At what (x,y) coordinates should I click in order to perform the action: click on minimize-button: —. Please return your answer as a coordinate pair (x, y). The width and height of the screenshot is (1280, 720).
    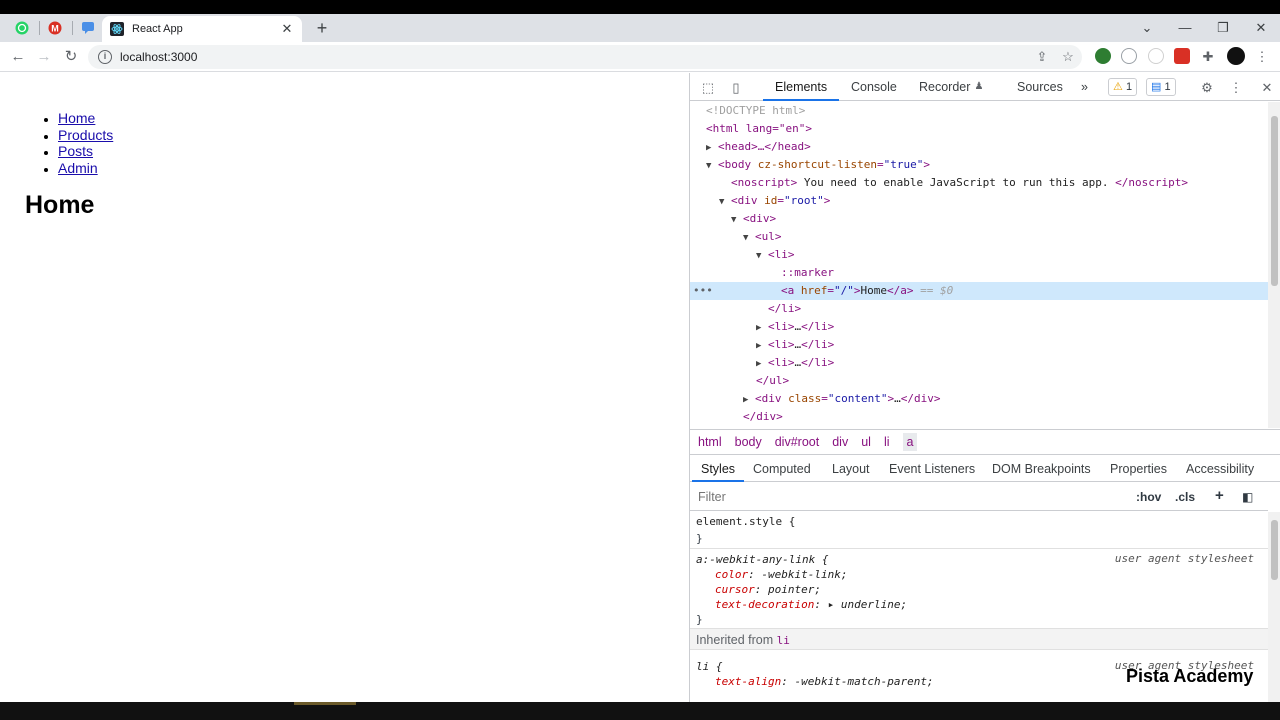
    Looking at the image, I should click on (1185, 28).